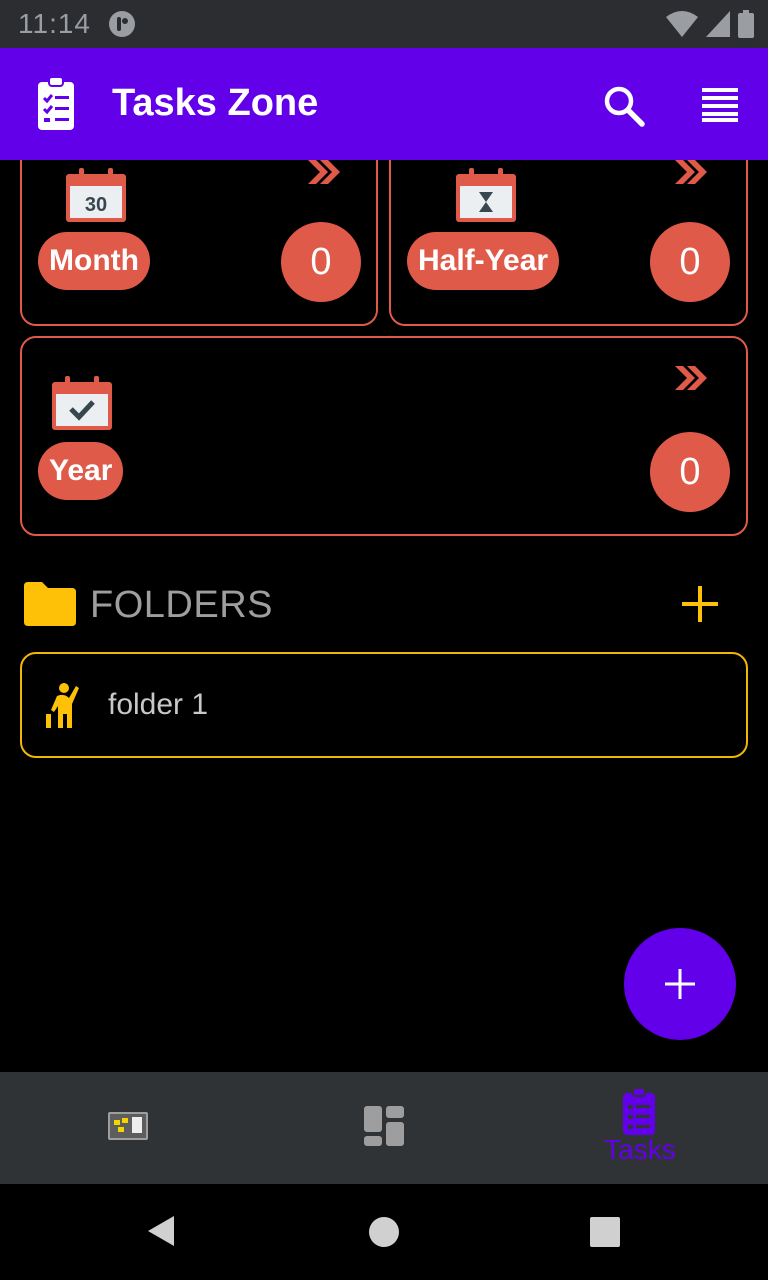 The image size is (768, 1280). I want to click on person-waving-icon, so click(62, 705).